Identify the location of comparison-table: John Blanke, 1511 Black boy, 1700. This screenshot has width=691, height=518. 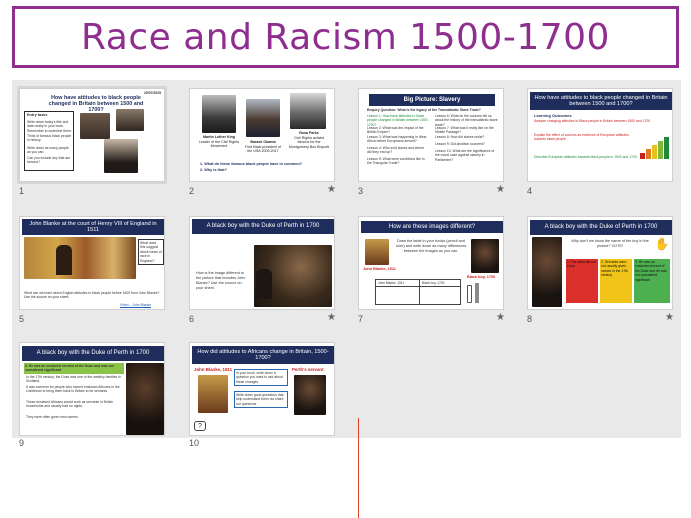
(418, 292).